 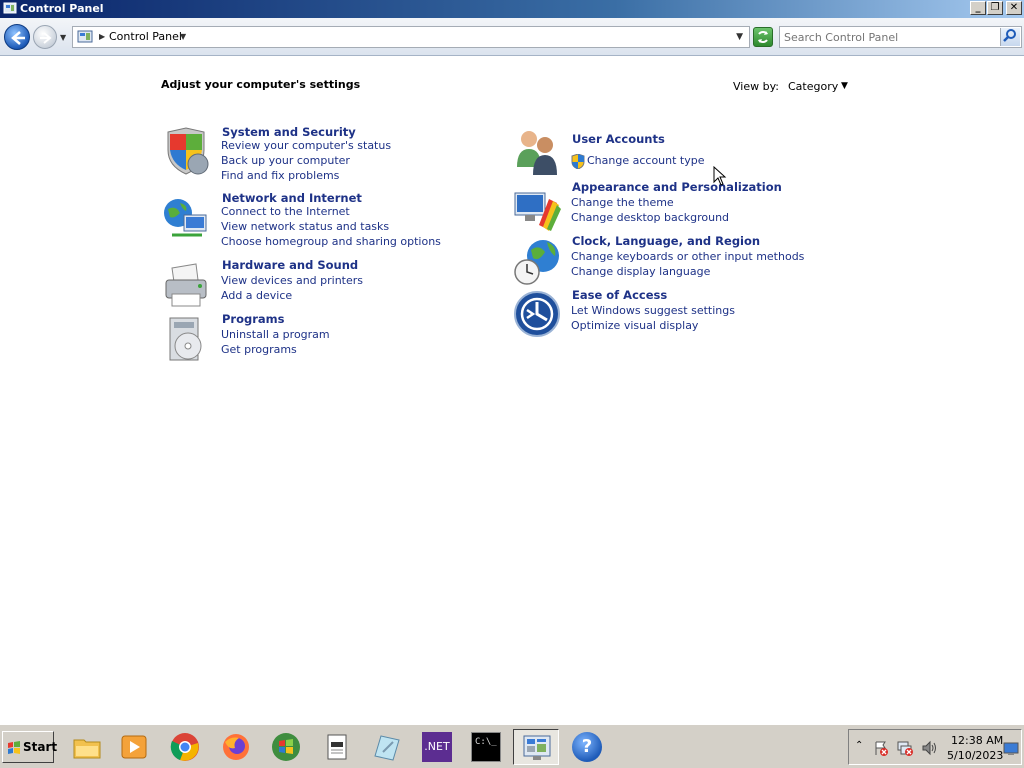 What do you see at coordinates (183, 36) in the screenshot?
I see `breadcrumb-dropdown-icon: ▼` at bounding box center [183, 36].